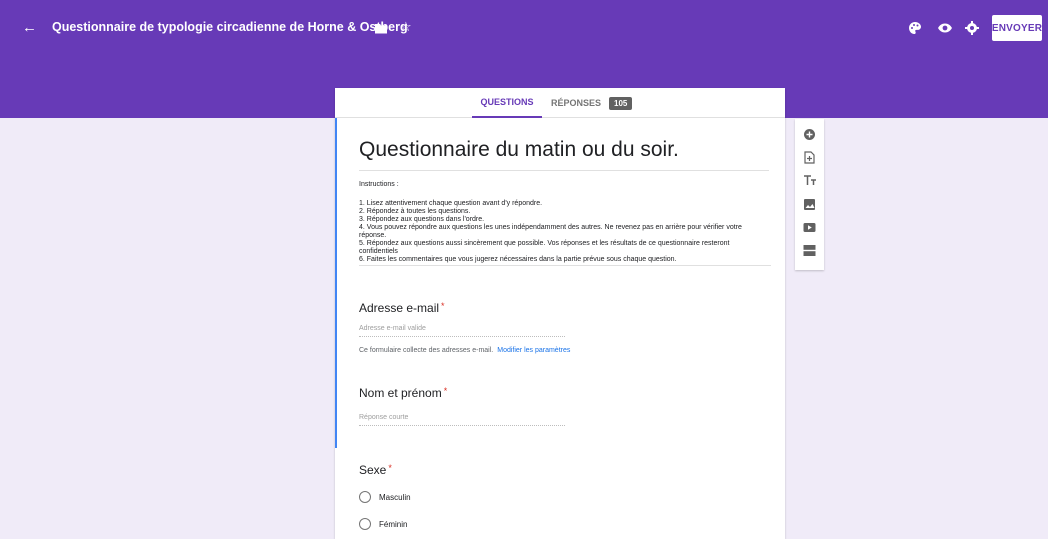  I want to click on import-questions-icon, so click(809, 157).